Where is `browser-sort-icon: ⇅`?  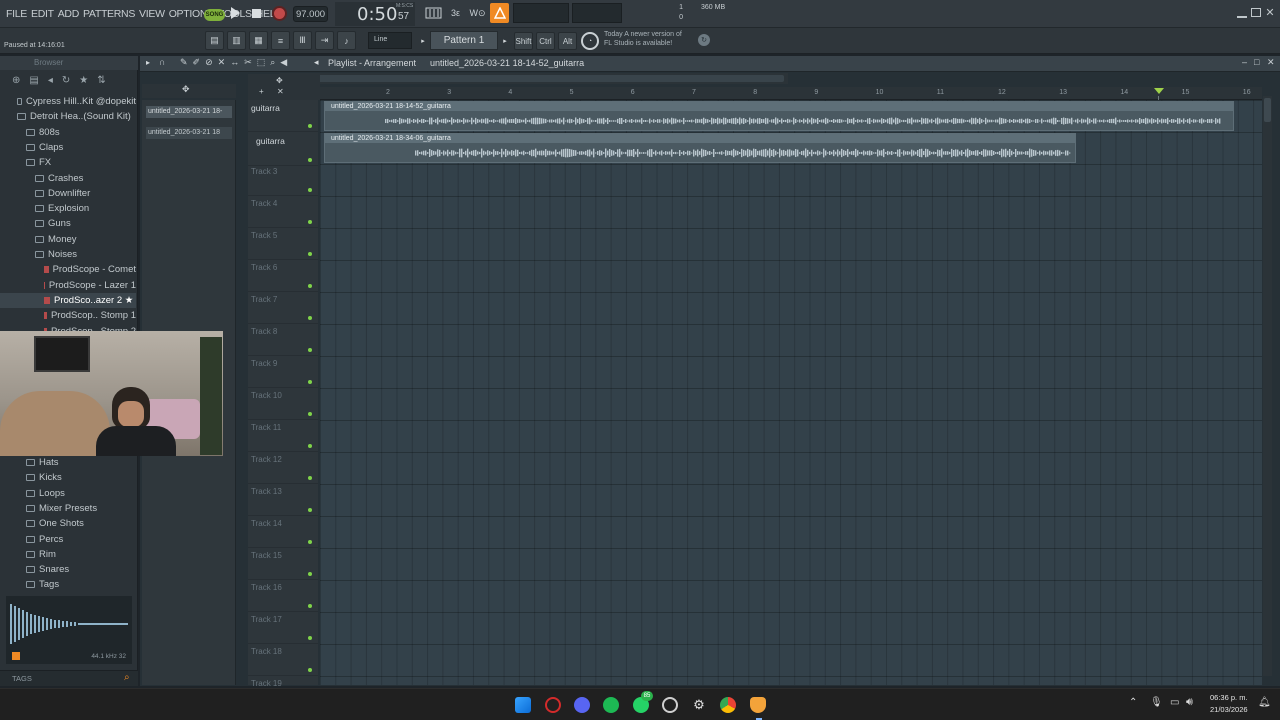
browser-sort-icon: ⇅ is located at coordinates (101, 83).